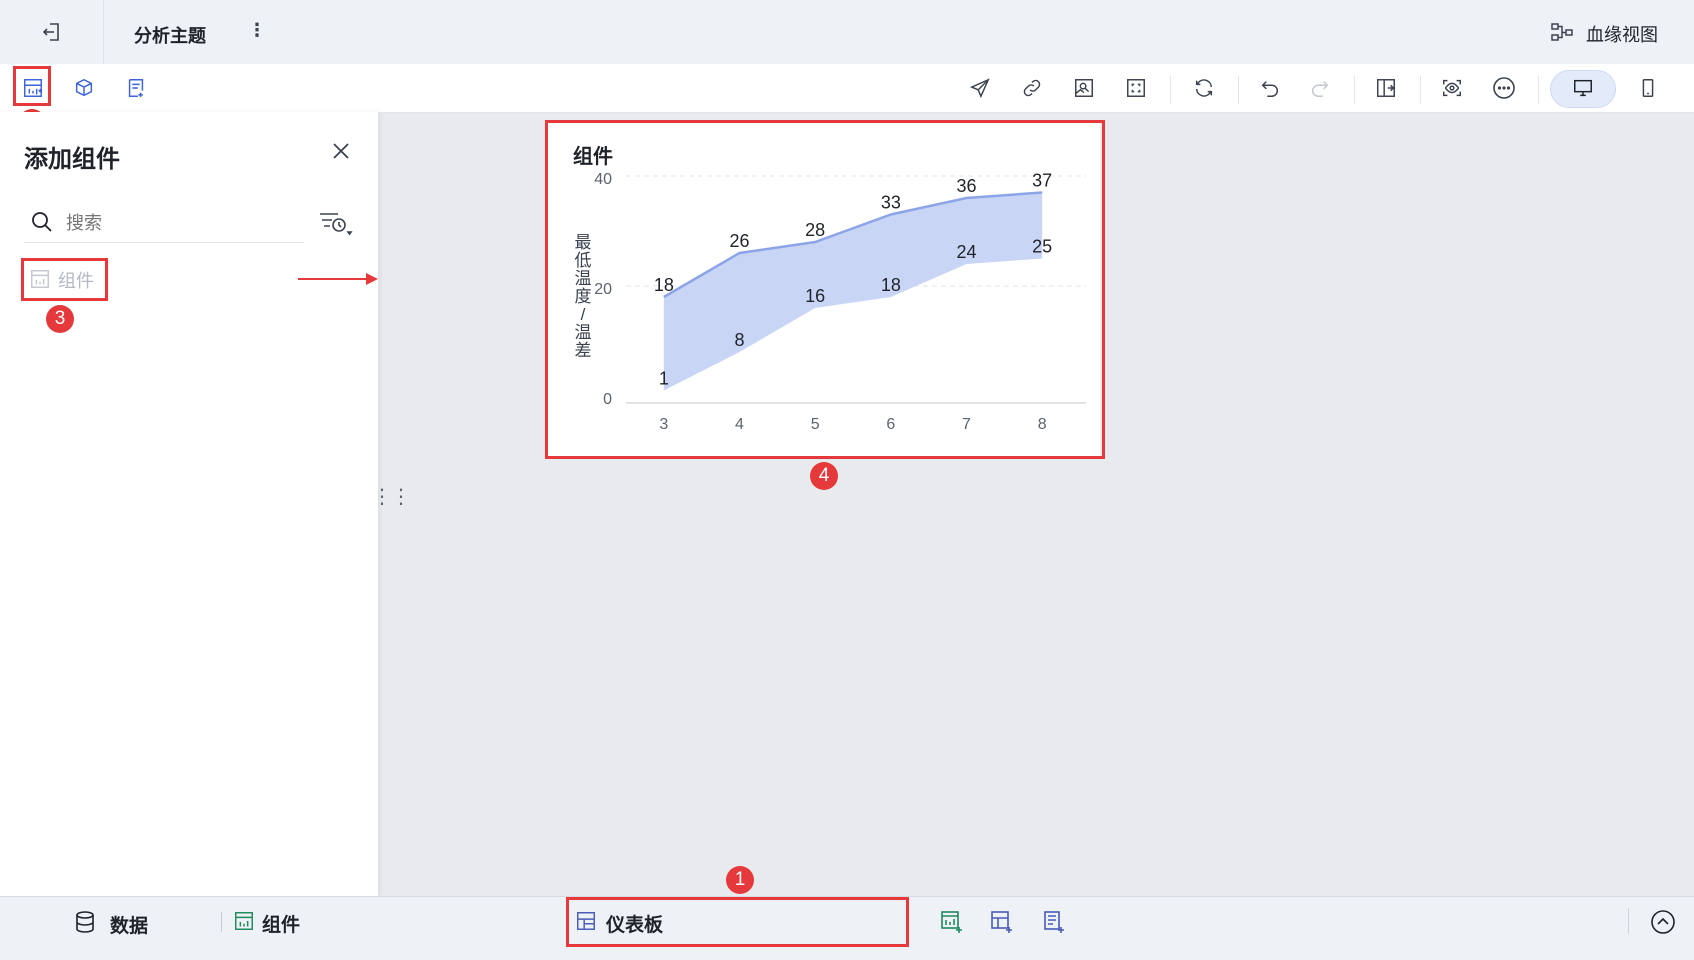  What do you see at coordinates (85, 922) in the screenshot?
I see `database-icon` at bounding box center [85, 922].